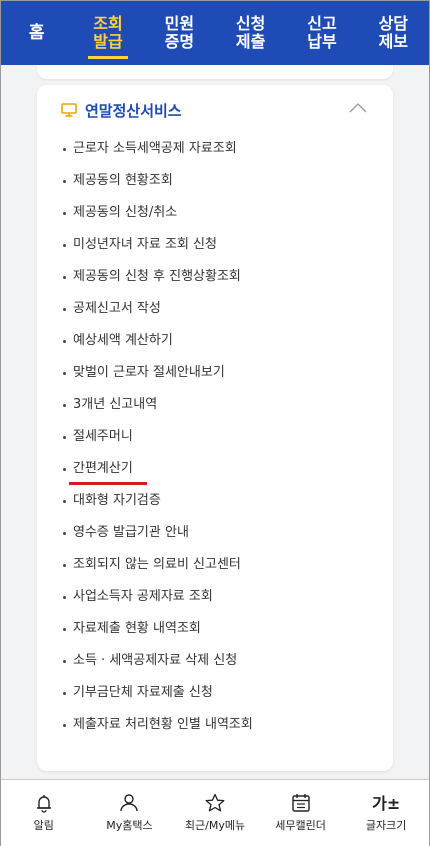  What do you see at coordinates (215, 825) in the screenshot?
I see `bottom-label: 최근/My메뉴` at bounding box center [215, 825].